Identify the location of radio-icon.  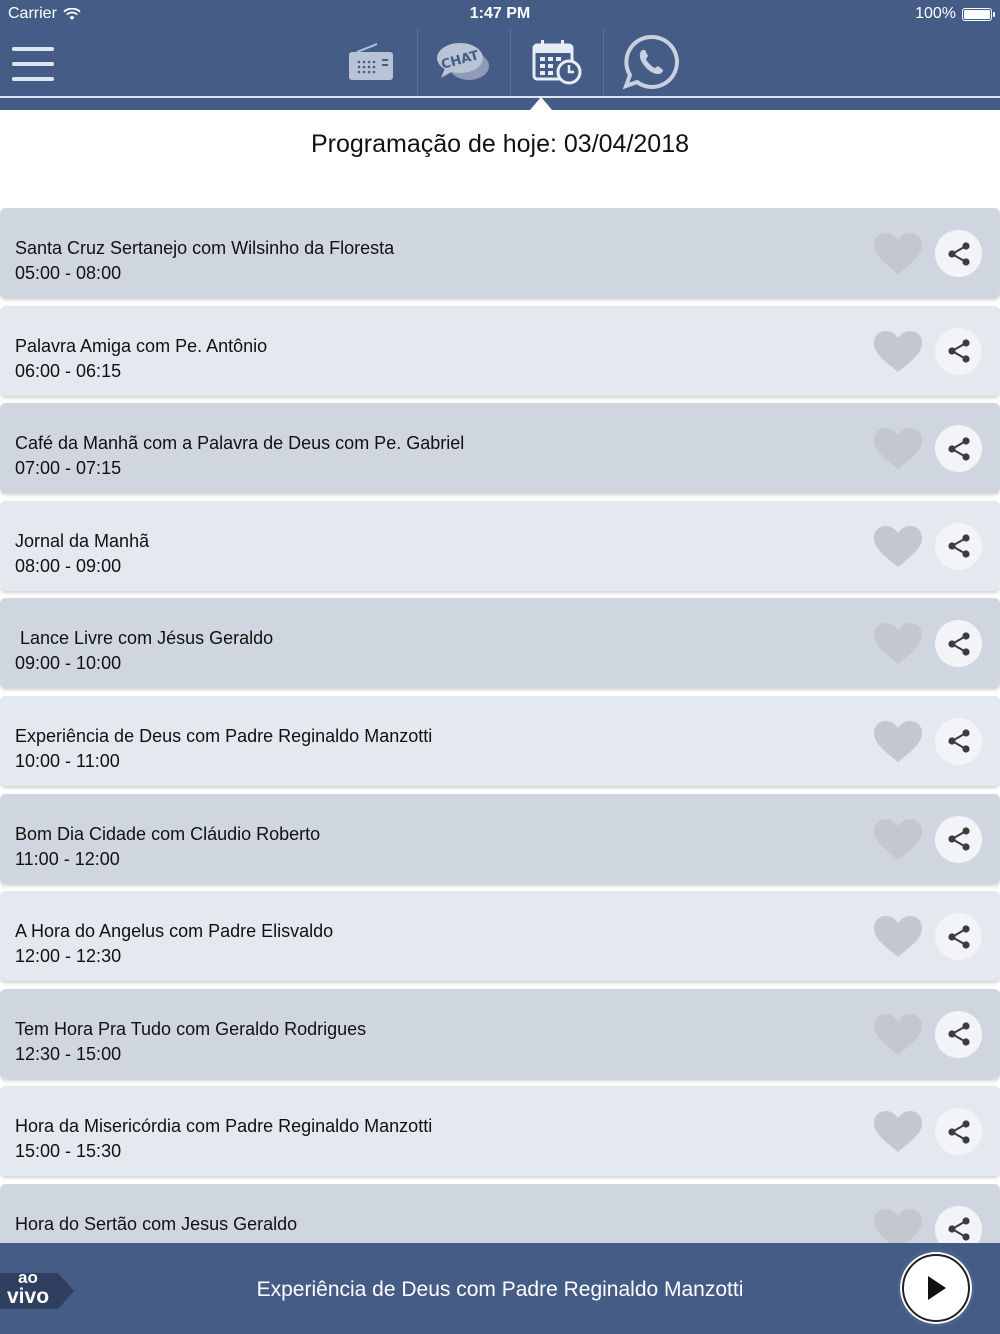
(371, 61).